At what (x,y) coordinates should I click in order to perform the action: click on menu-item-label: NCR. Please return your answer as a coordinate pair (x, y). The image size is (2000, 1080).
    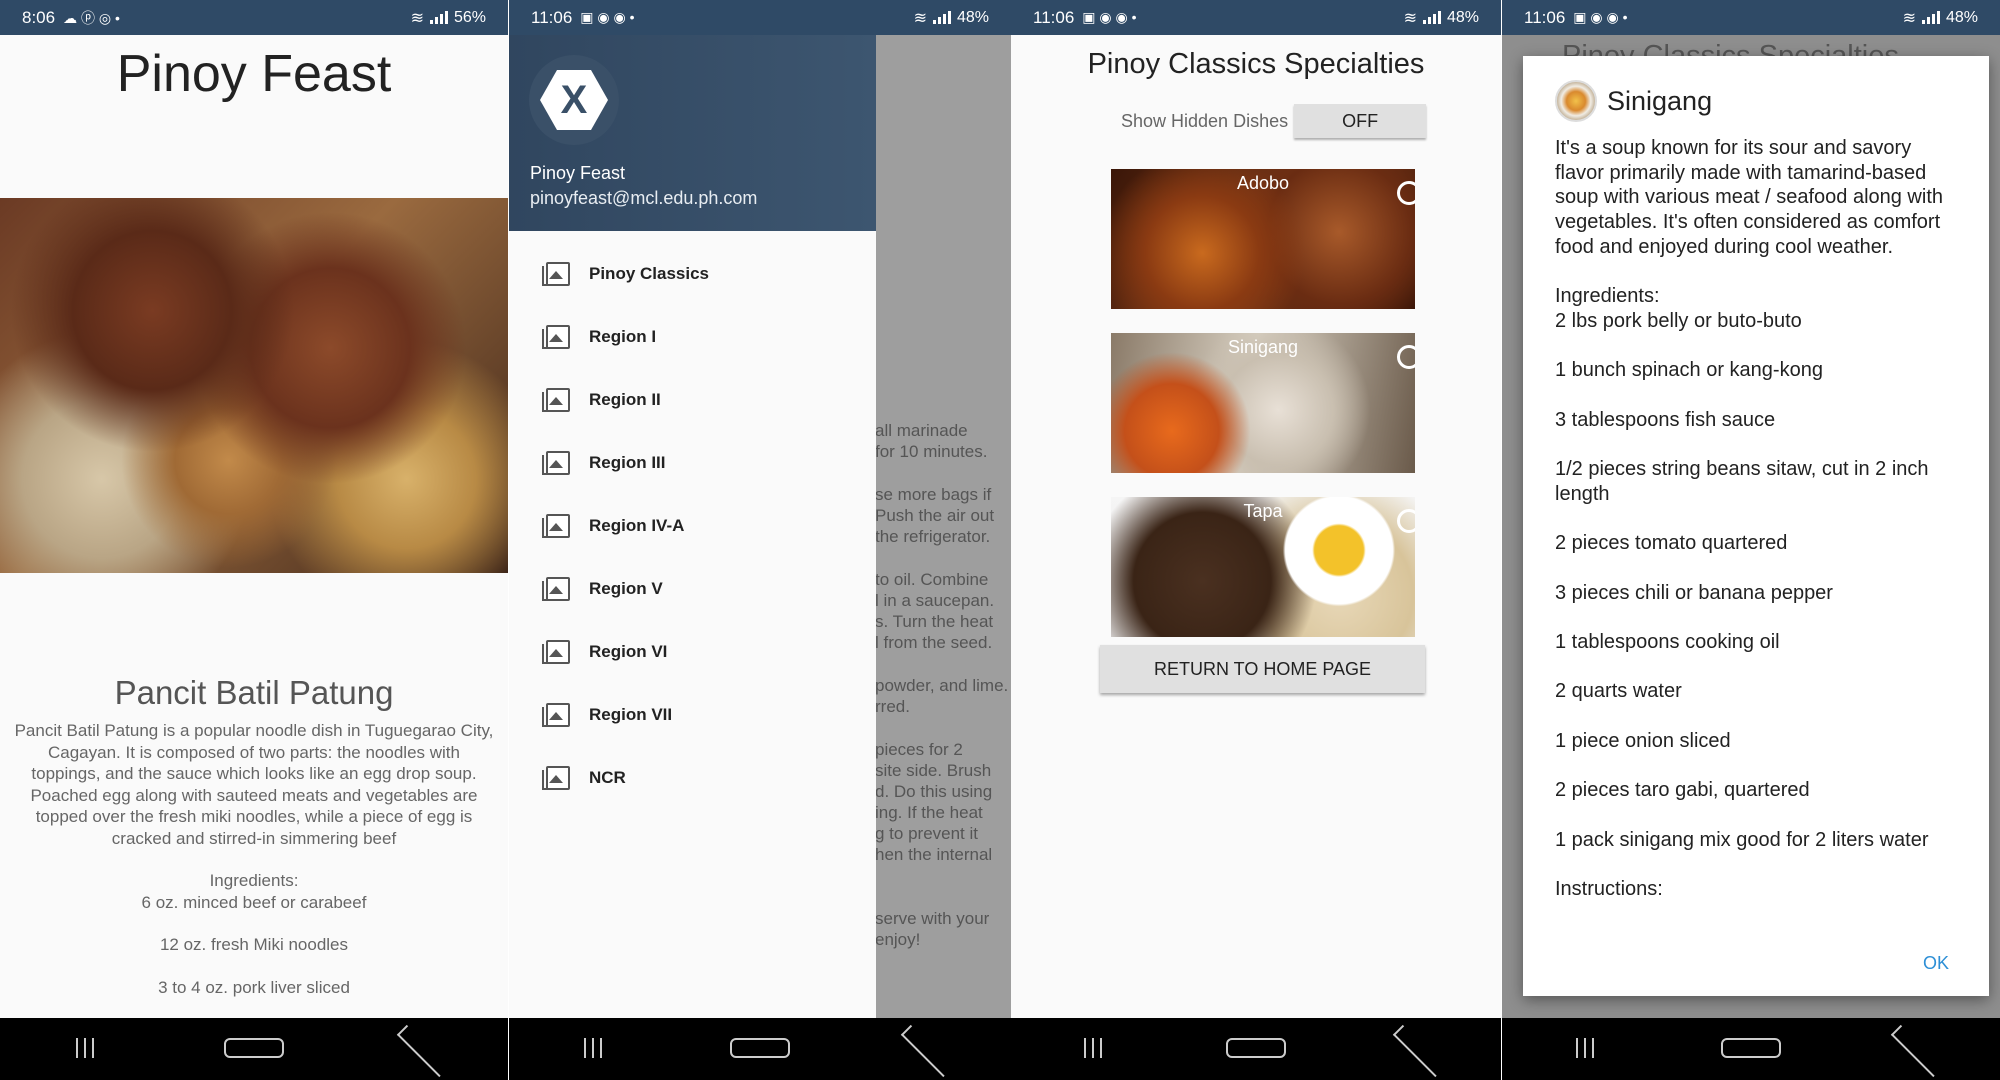
    Looking at the image, I should click on (607, 777).